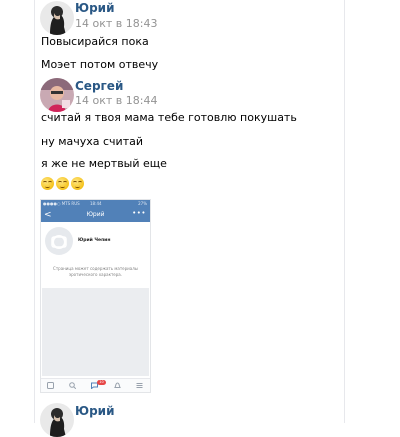 This screenshot has height=437, width=400. Describe the element at coordinates (72, 385) in the screenshot. I see `search-icon` at that location.